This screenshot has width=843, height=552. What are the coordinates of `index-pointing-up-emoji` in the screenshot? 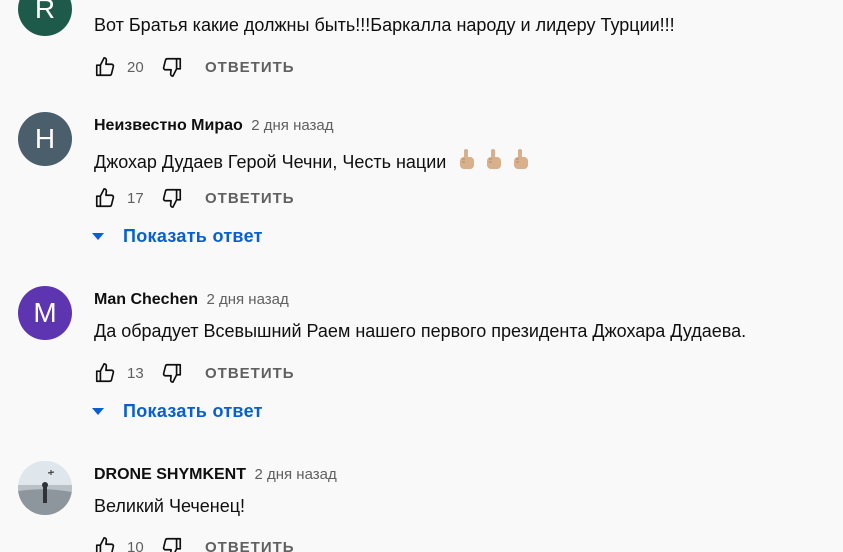 It's located at (494, 161).